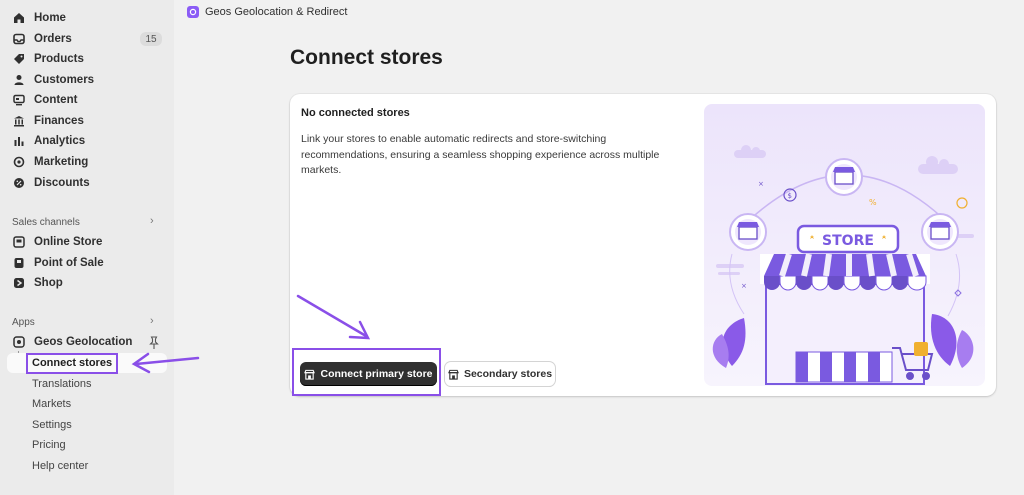  I want to click on home-icon, so click(19, 18).